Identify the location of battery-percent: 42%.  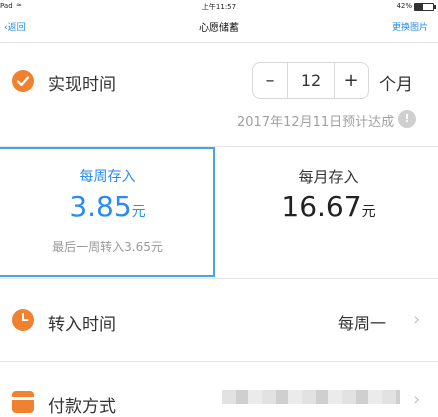
(404, 6).